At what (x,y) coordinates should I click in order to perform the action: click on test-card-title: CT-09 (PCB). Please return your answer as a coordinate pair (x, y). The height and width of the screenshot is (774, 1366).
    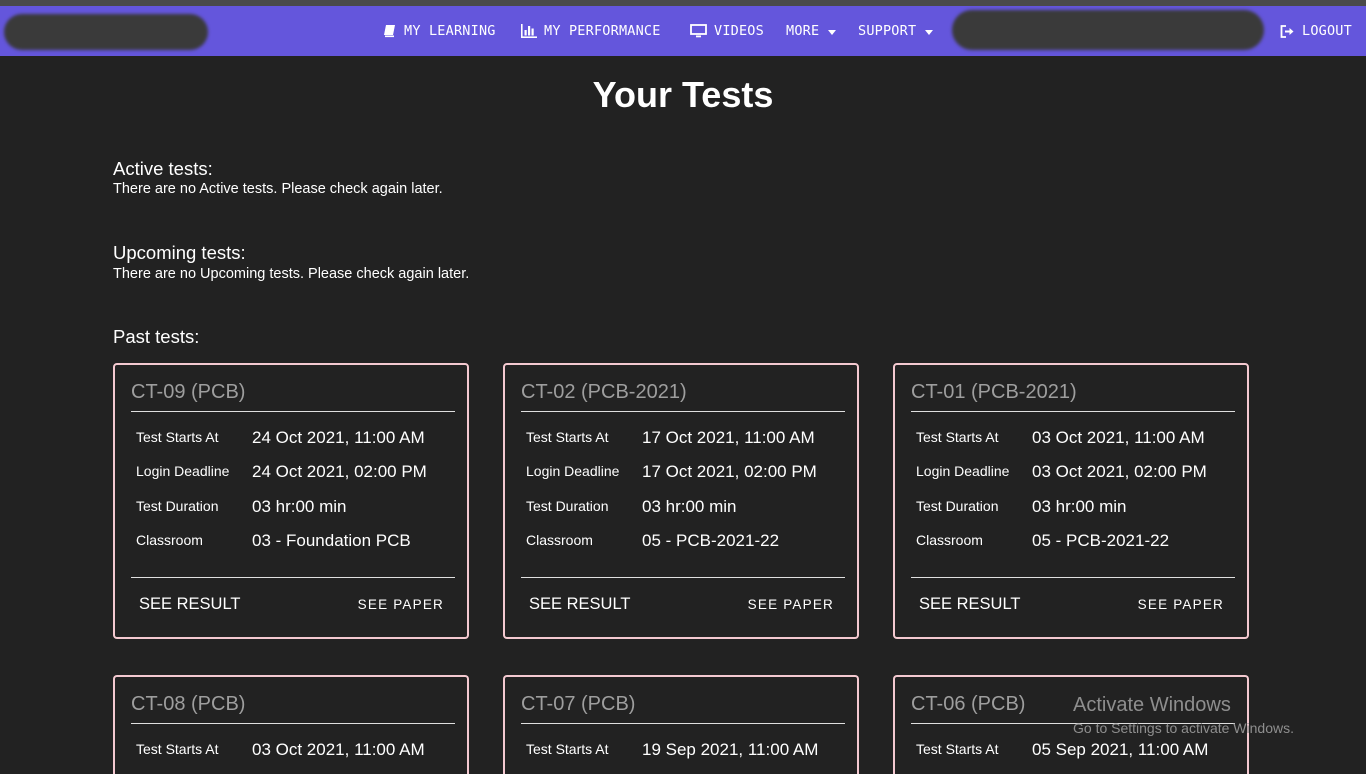
    Looking at the image, I should click on (188, 392).